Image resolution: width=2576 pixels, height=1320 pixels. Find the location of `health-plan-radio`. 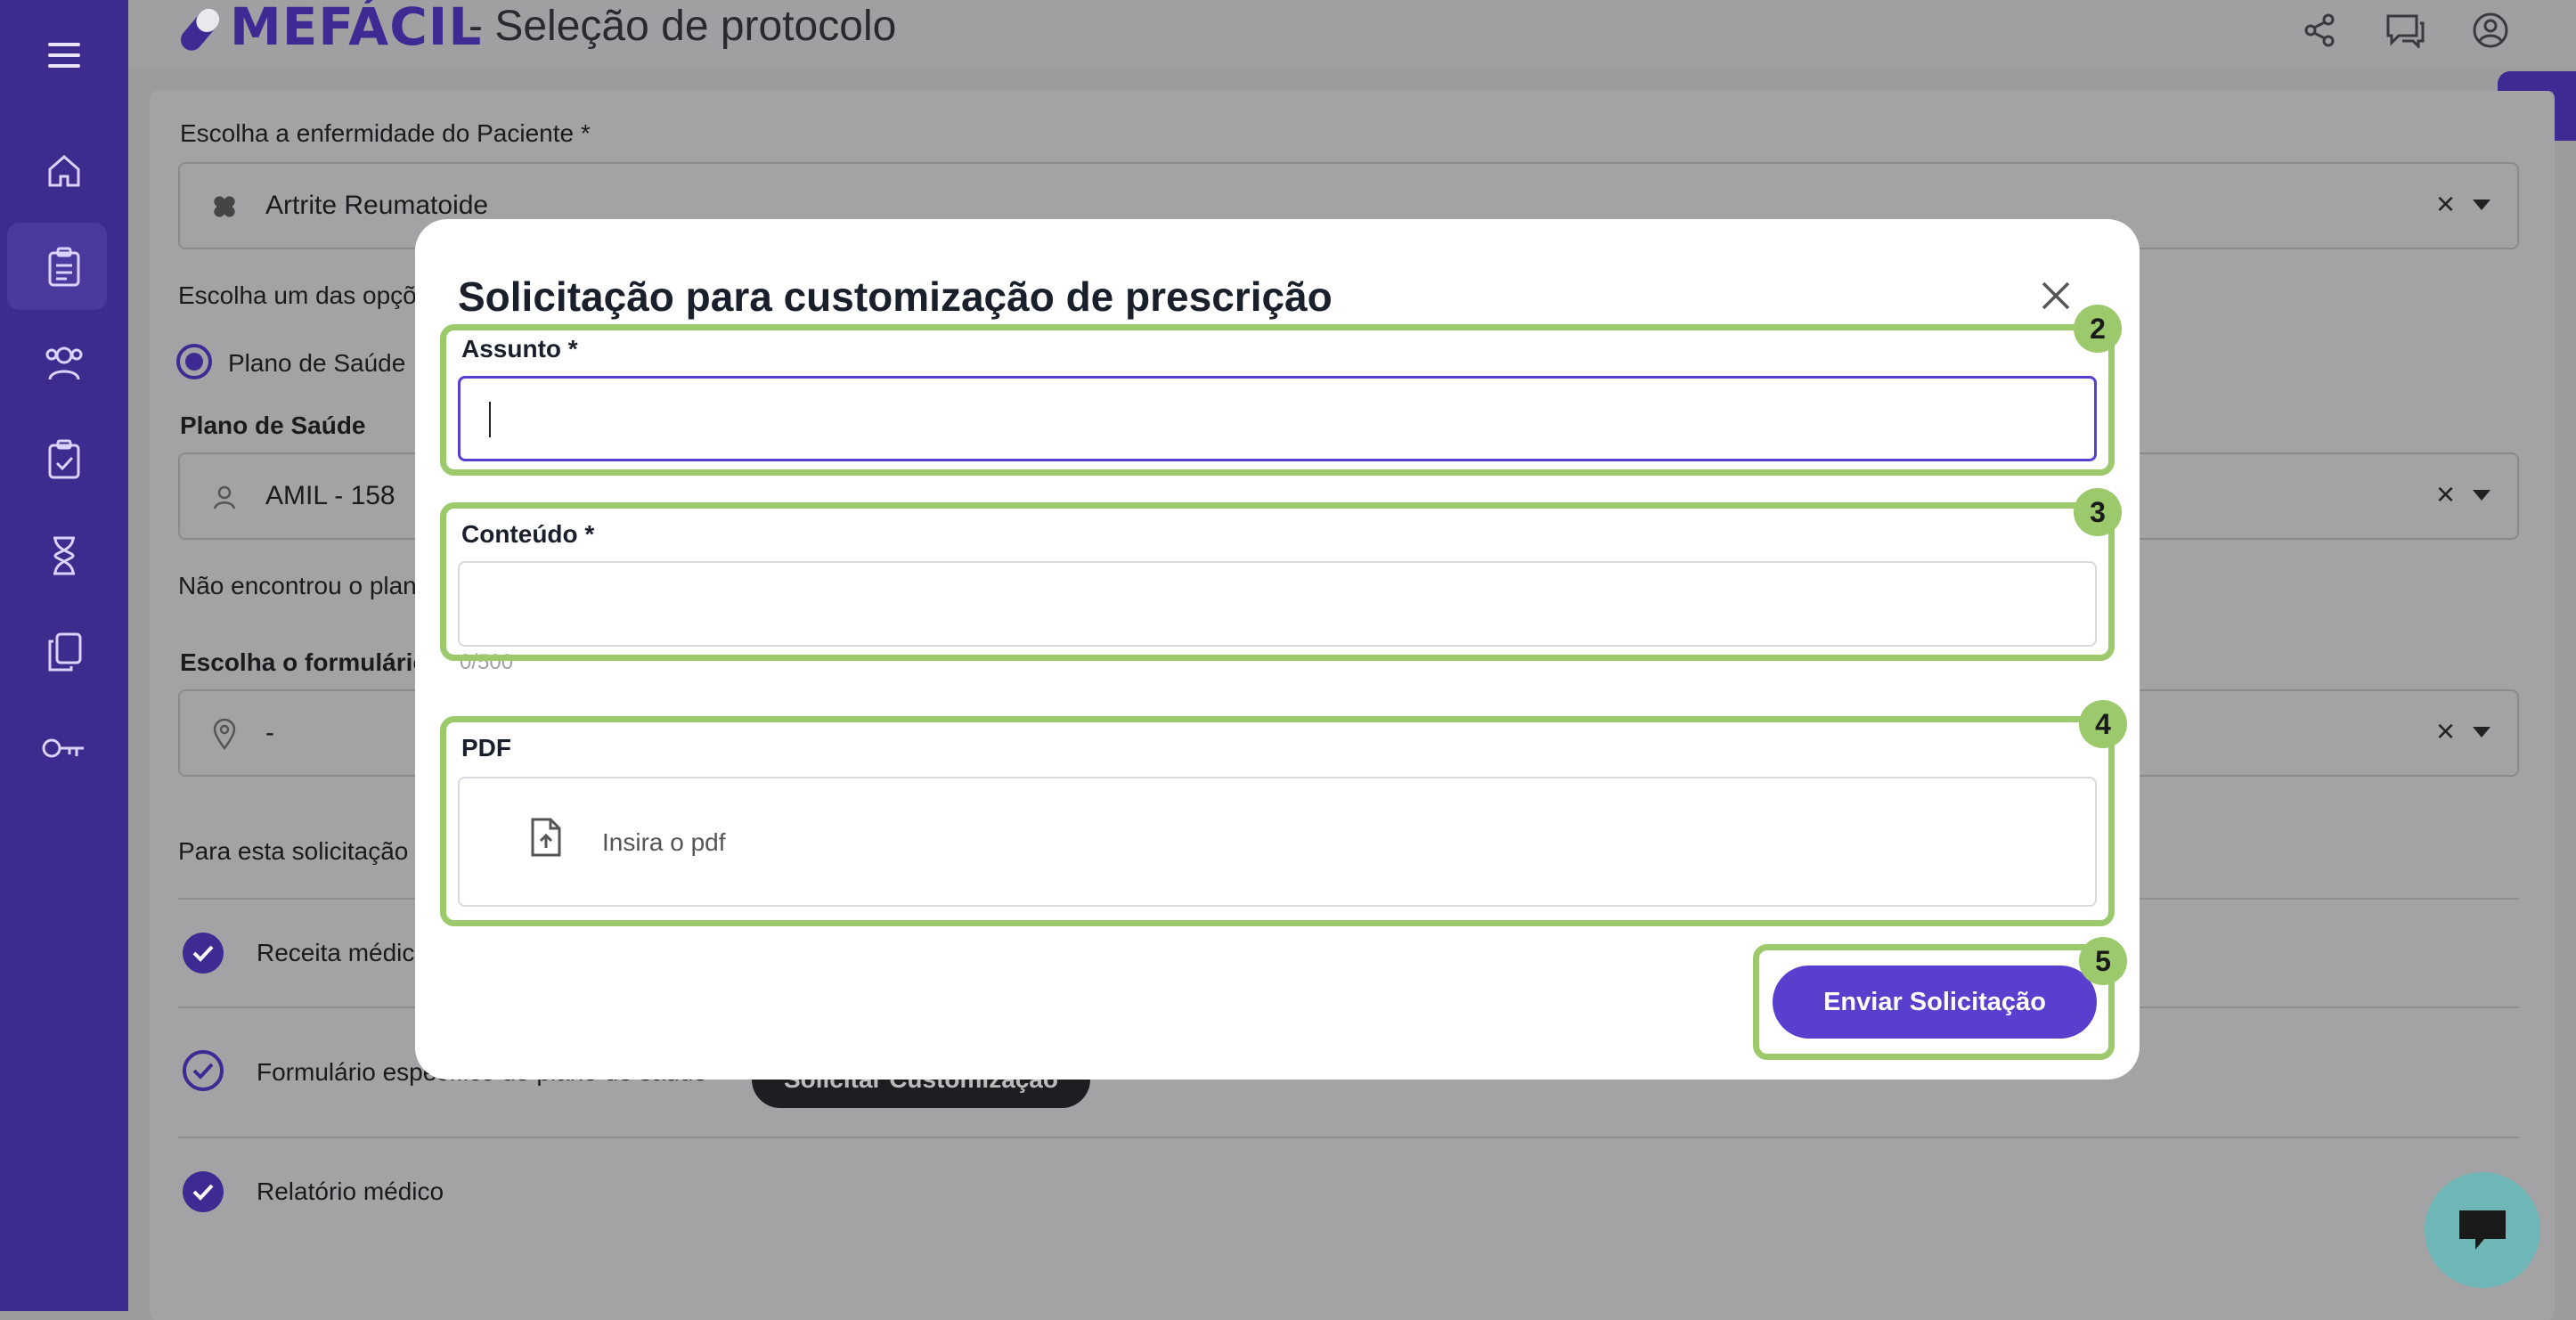

health-plan-radio is located at coordinates (194, 361).